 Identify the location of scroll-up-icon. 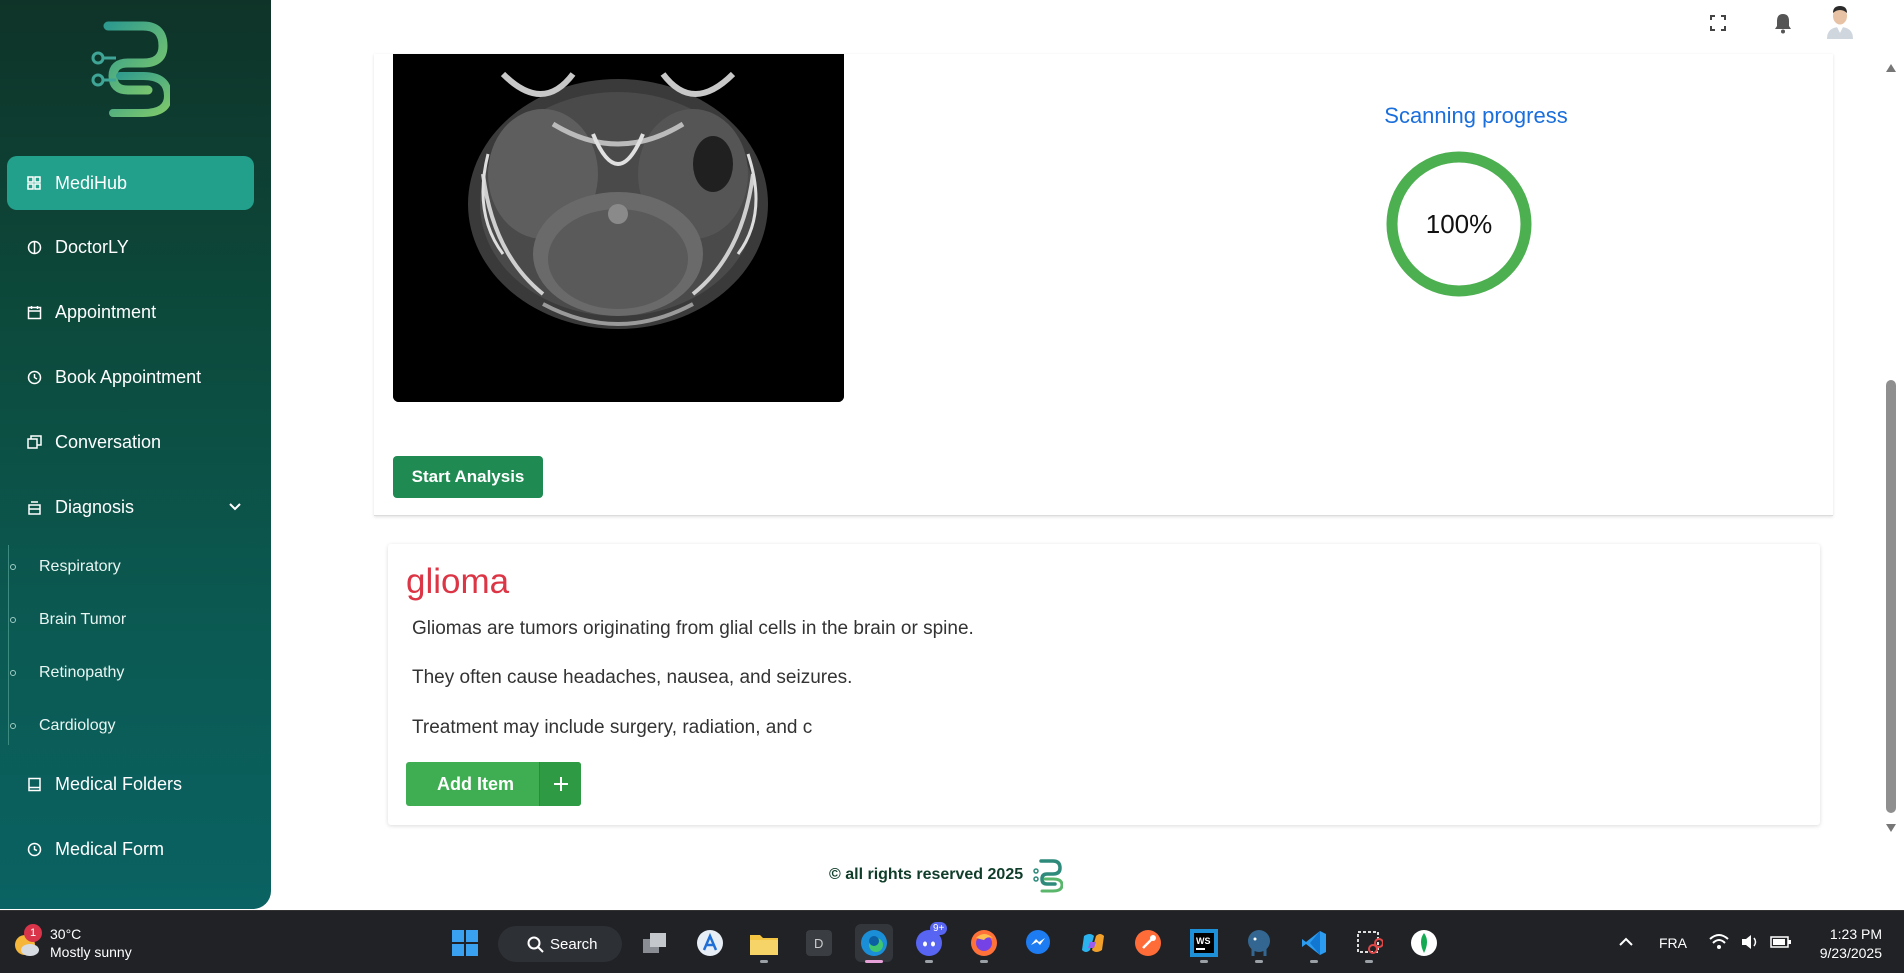
(1891, 68).